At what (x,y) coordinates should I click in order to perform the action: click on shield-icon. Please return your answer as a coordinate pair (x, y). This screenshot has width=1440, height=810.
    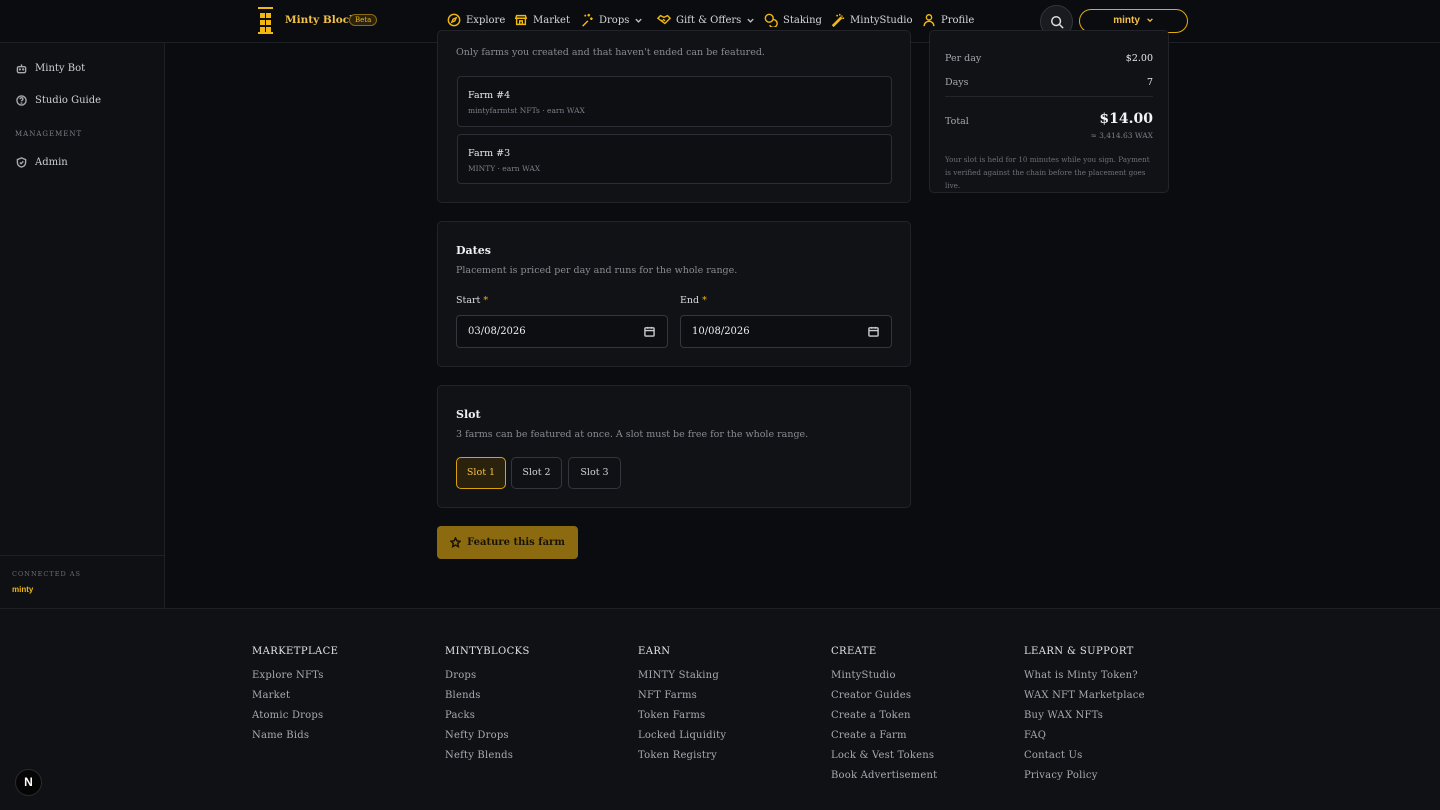
    Looking at the image, I should click on (21, 162).